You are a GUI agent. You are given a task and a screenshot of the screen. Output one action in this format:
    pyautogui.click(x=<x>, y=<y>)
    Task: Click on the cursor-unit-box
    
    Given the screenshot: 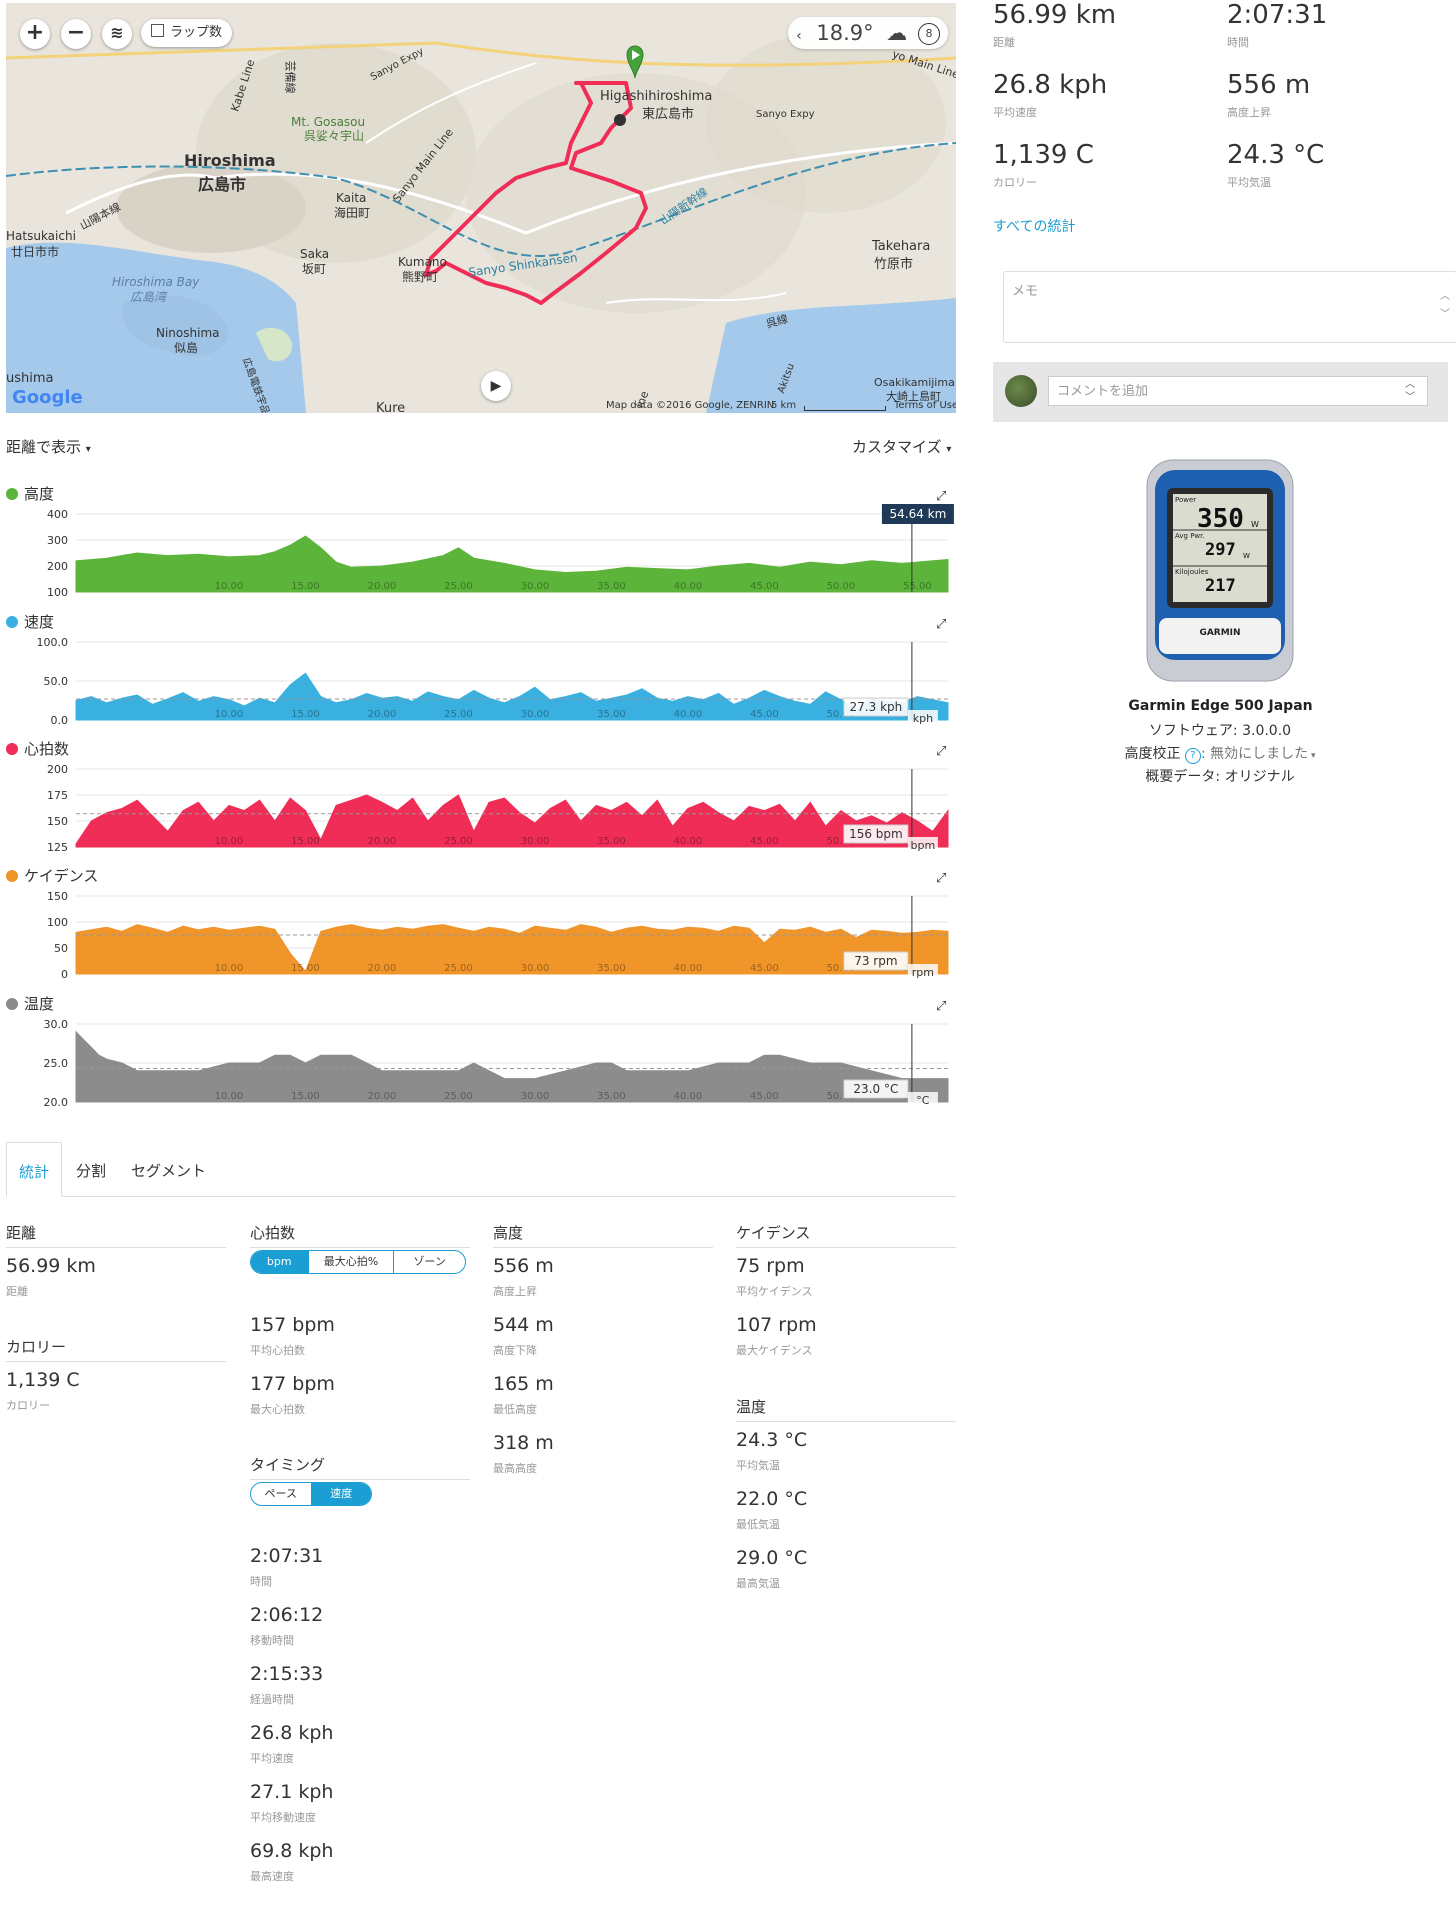 What is the action you would take?
    pyautogui.click(x=922, y=1100)
    